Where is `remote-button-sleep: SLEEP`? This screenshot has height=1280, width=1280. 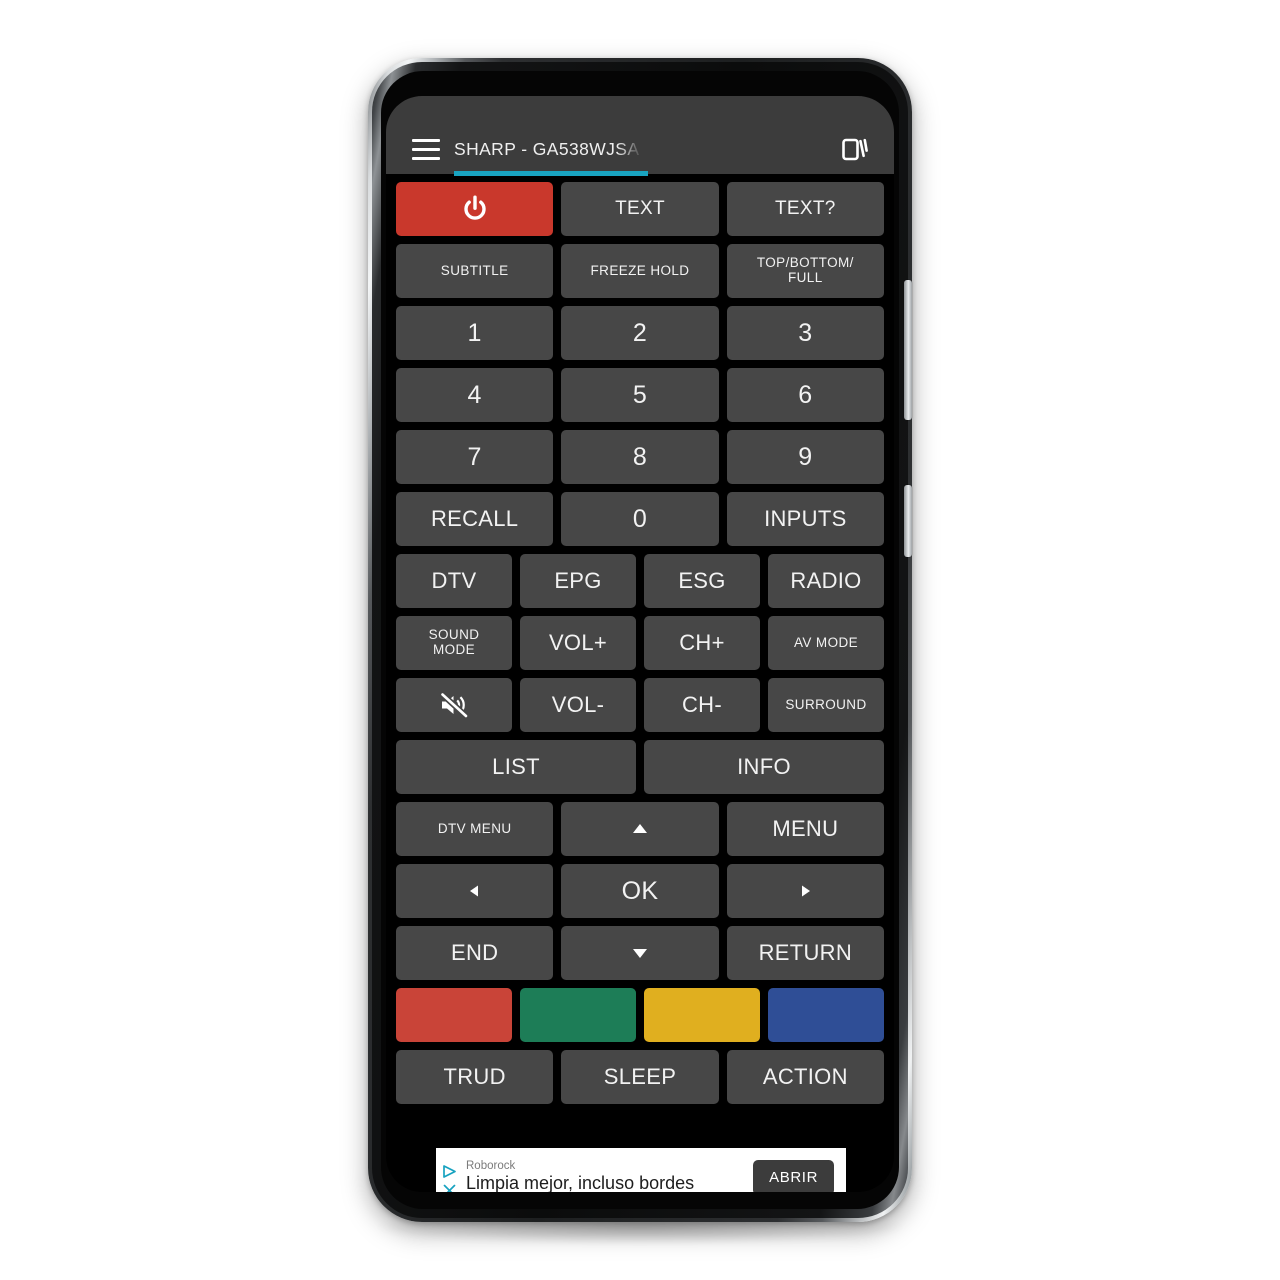 remote-button-sleep: SLEEP is located at coordinates (640, 1077).